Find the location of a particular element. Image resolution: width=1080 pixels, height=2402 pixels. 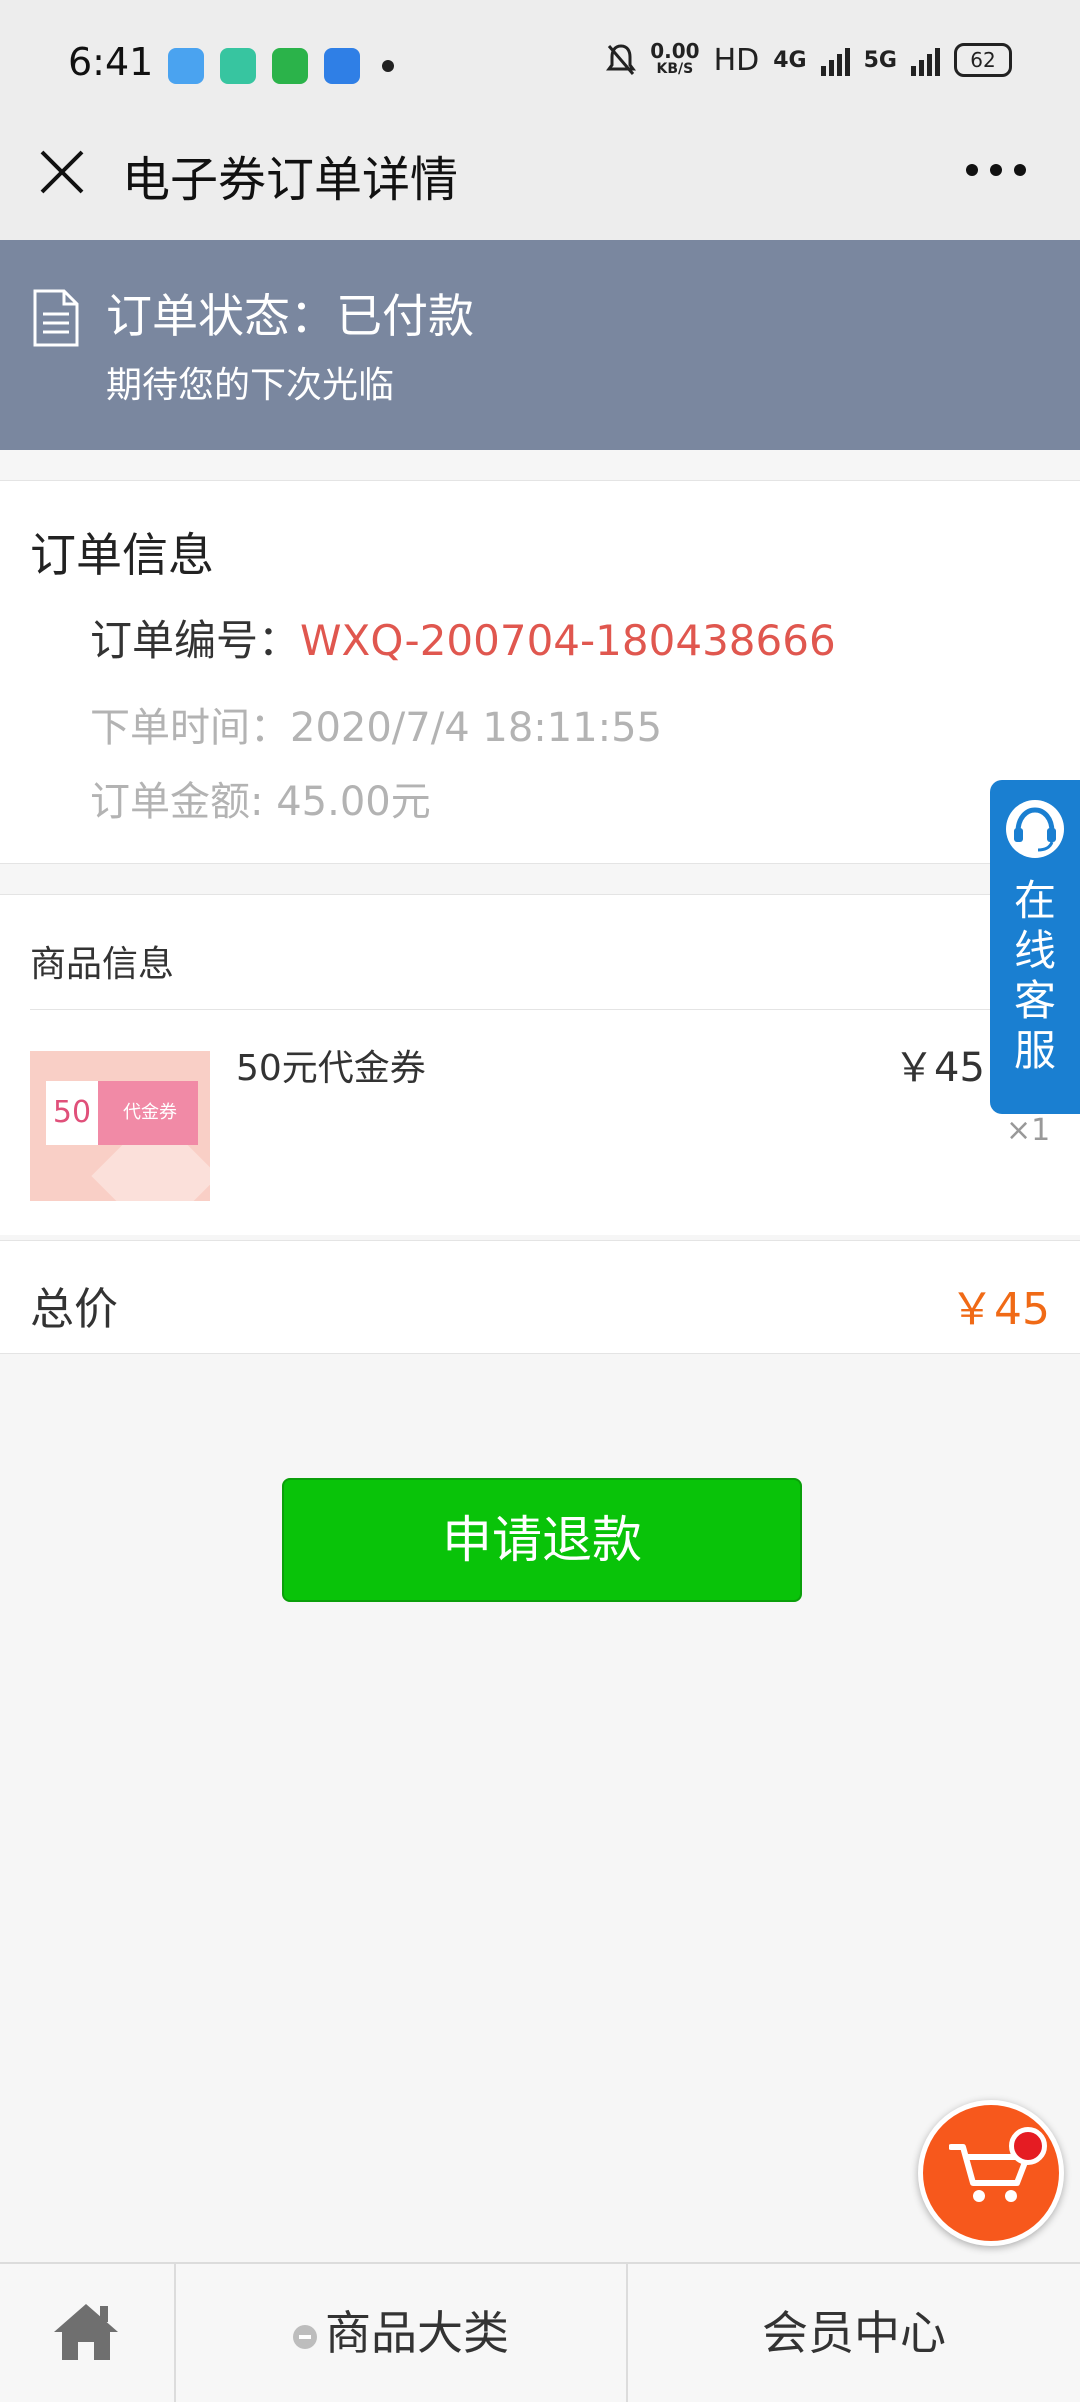

order-info-title: 订单信息 is located at coordinates (122, 555).